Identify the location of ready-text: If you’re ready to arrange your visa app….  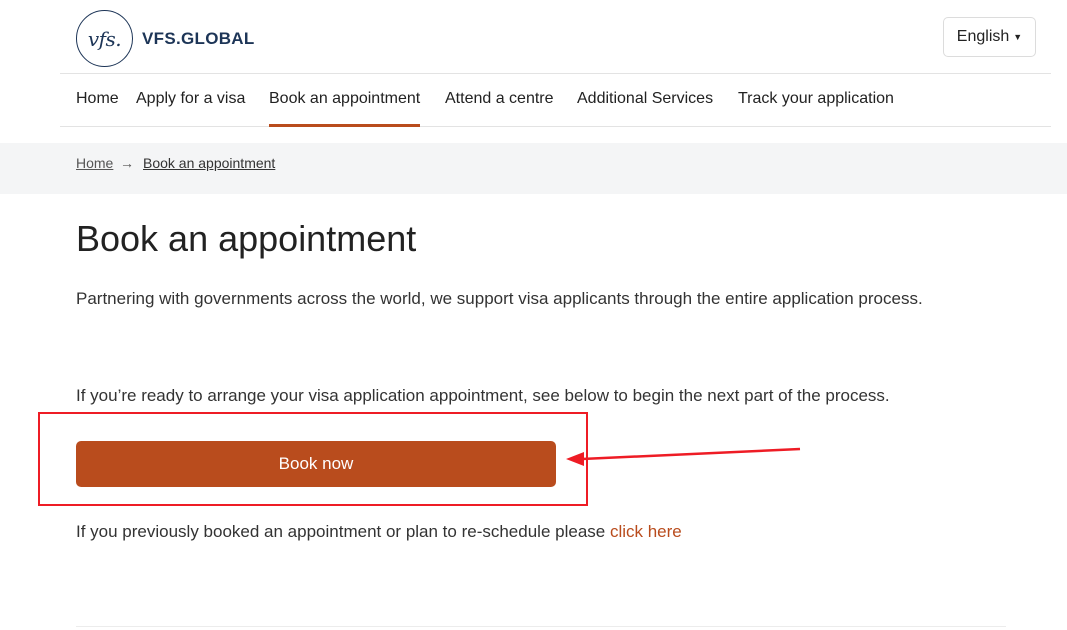
(483, 395).